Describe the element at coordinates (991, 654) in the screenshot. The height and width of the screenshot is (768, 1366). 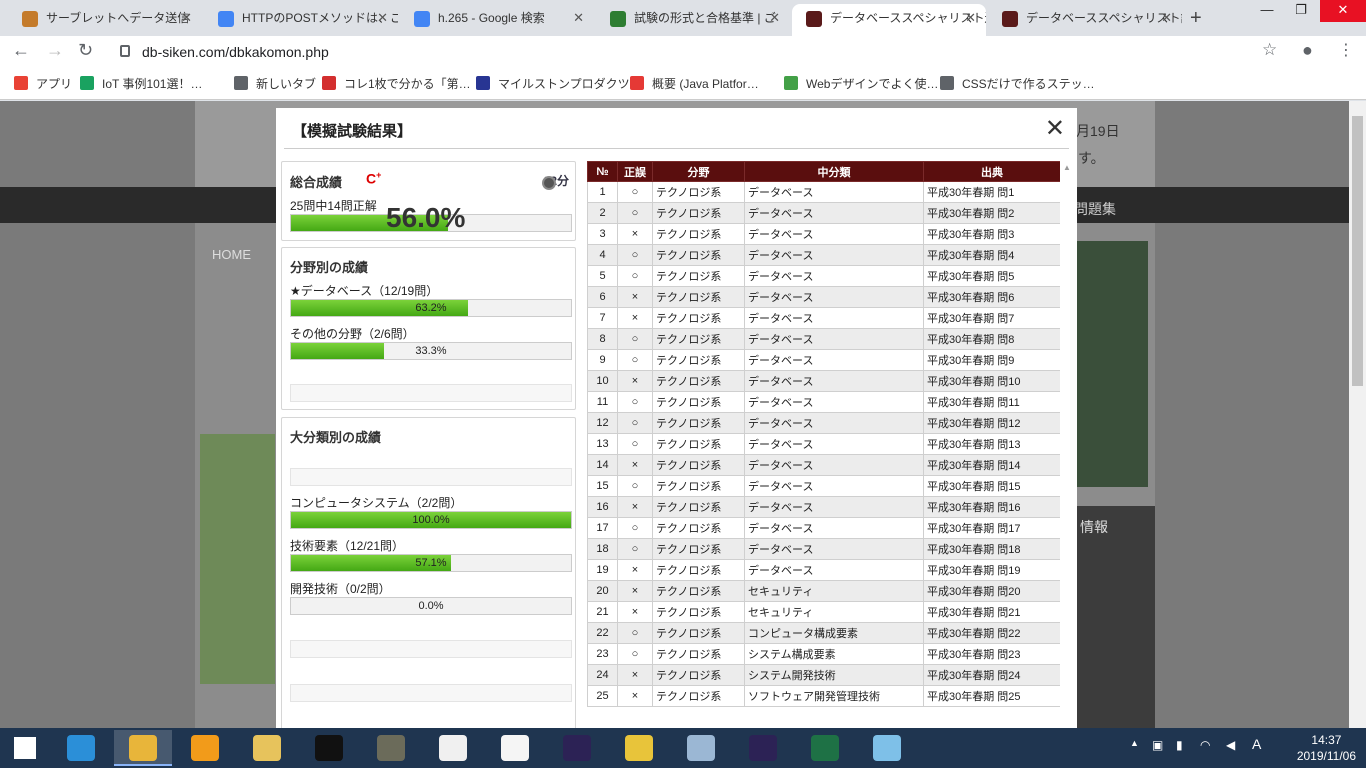
I see `row-source: 平成30年春期 問23` at that location.